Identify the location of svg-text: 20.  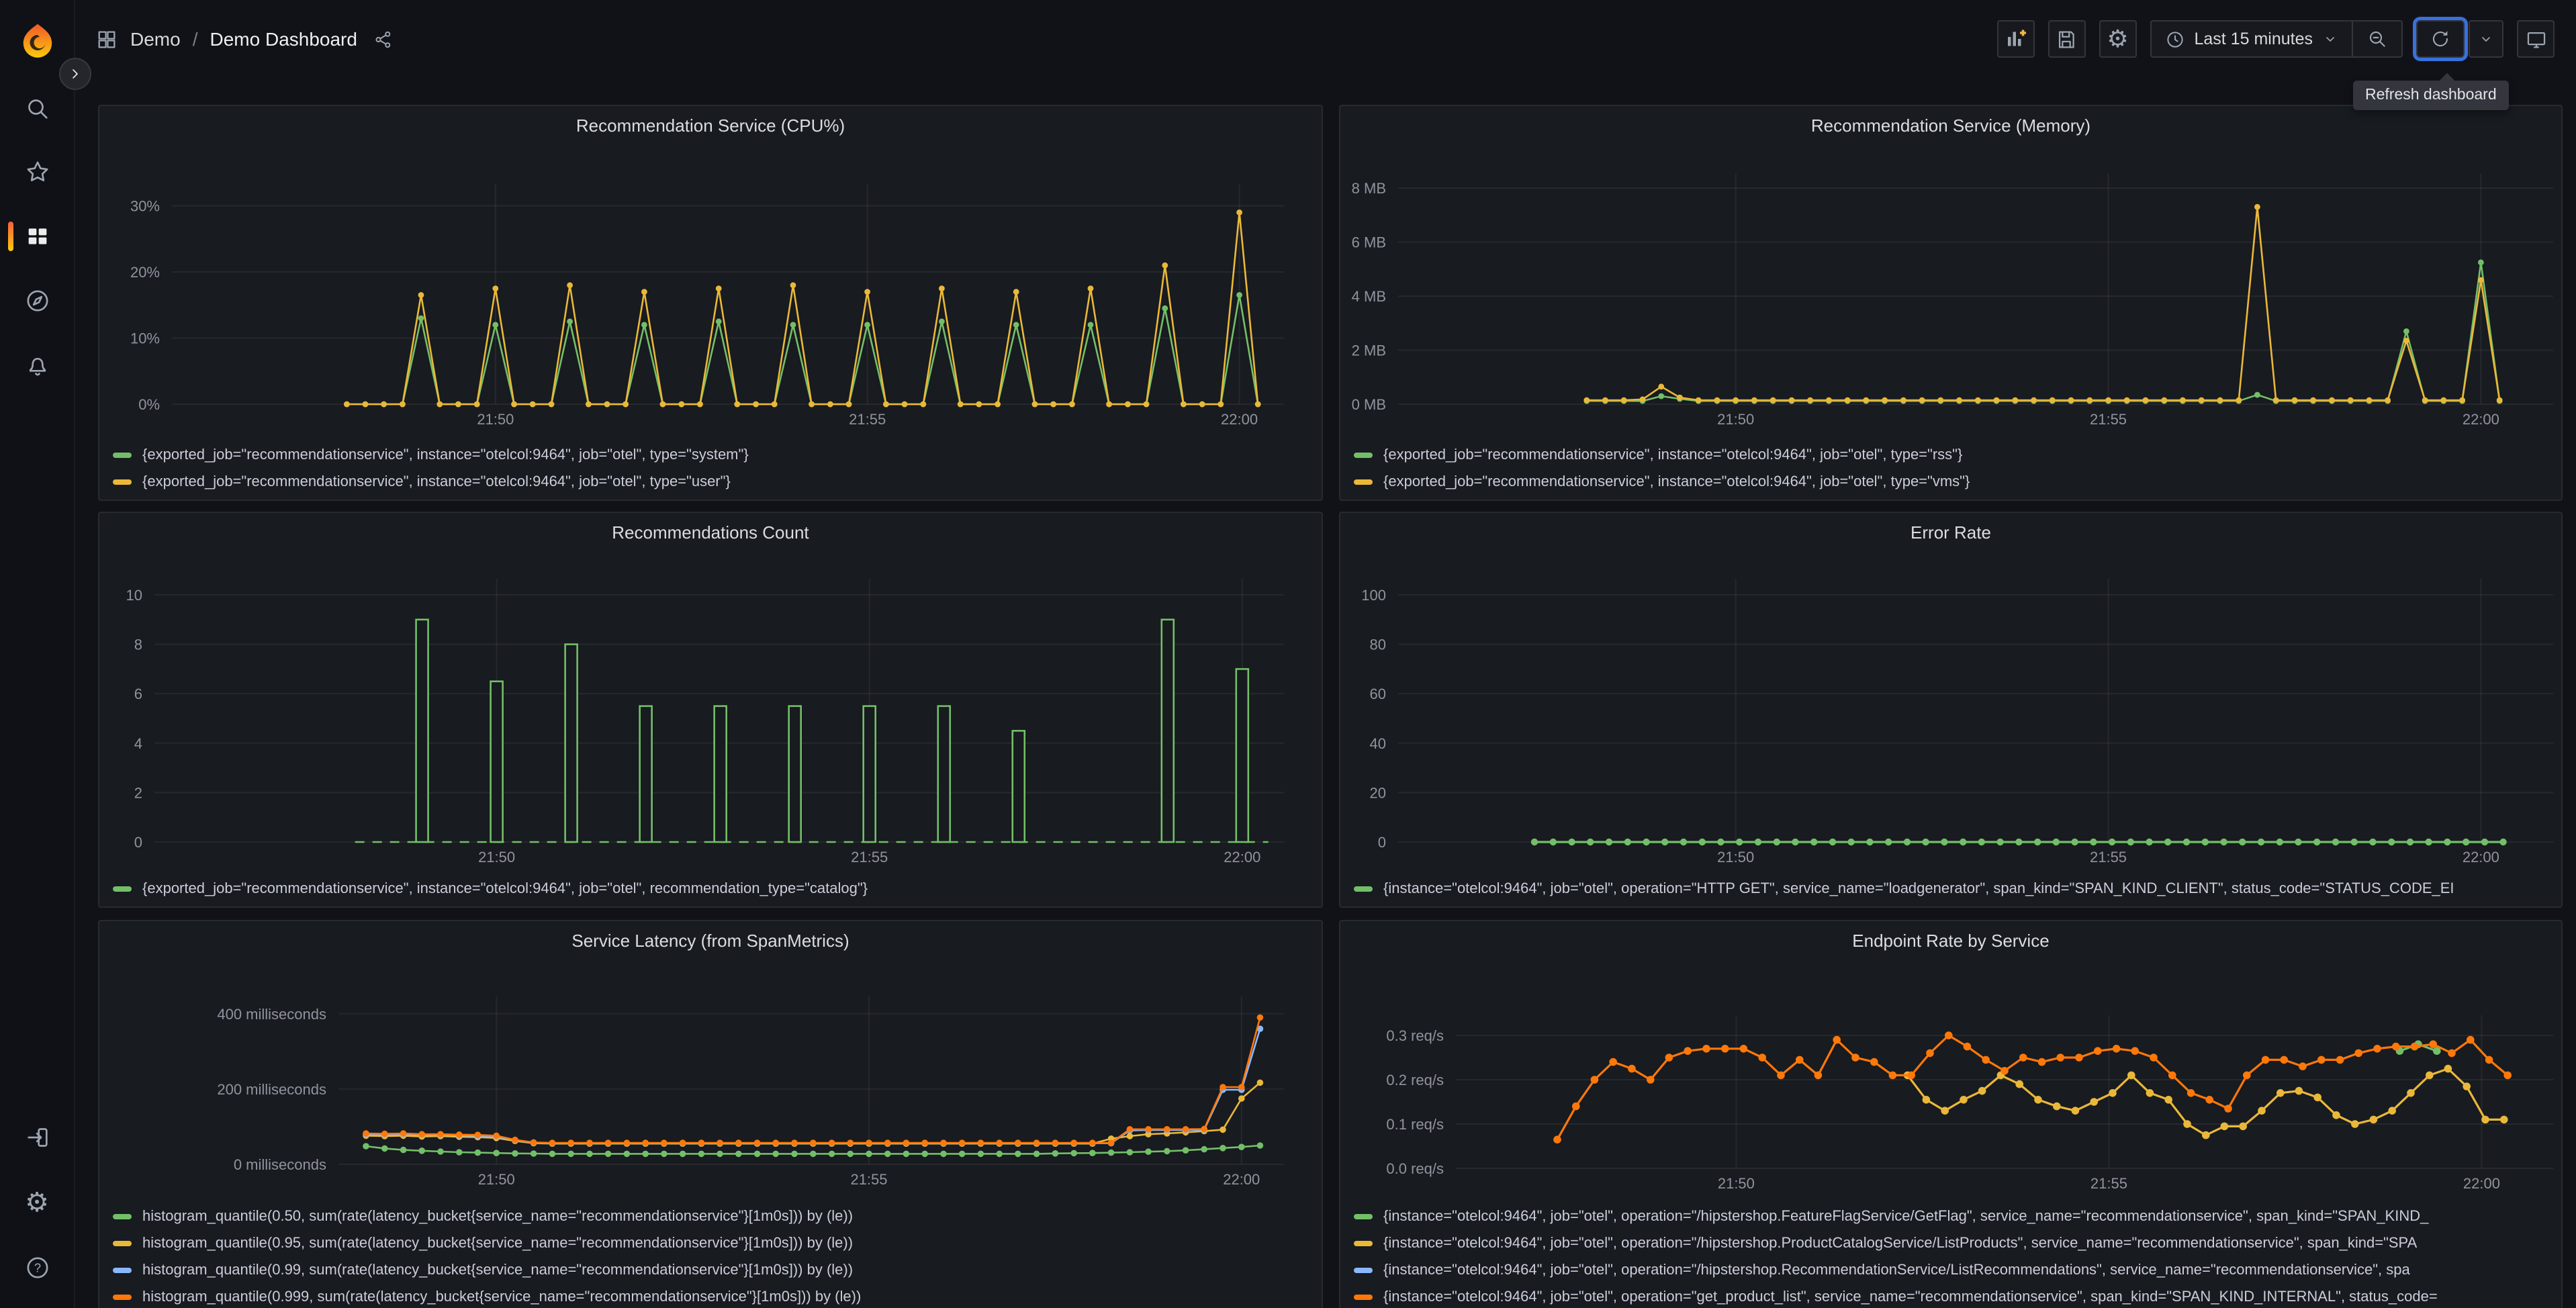
(1378, 792).